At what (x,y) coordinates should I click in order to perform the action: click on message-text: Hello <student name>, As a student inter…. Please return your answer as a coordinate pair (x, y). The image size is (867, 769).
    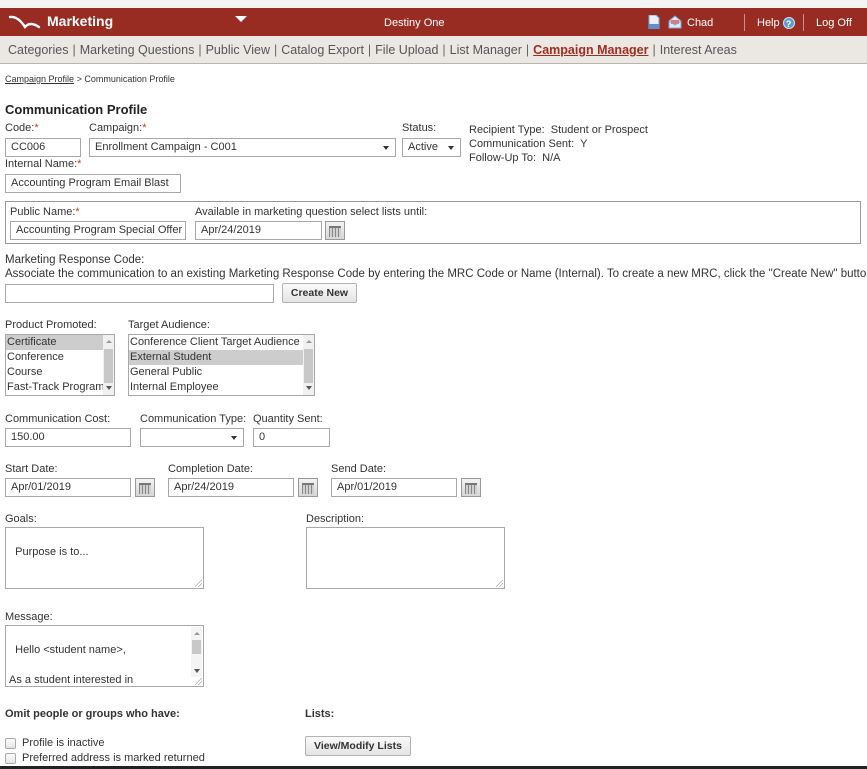
    Looking at the image, I should click on (71, 665).